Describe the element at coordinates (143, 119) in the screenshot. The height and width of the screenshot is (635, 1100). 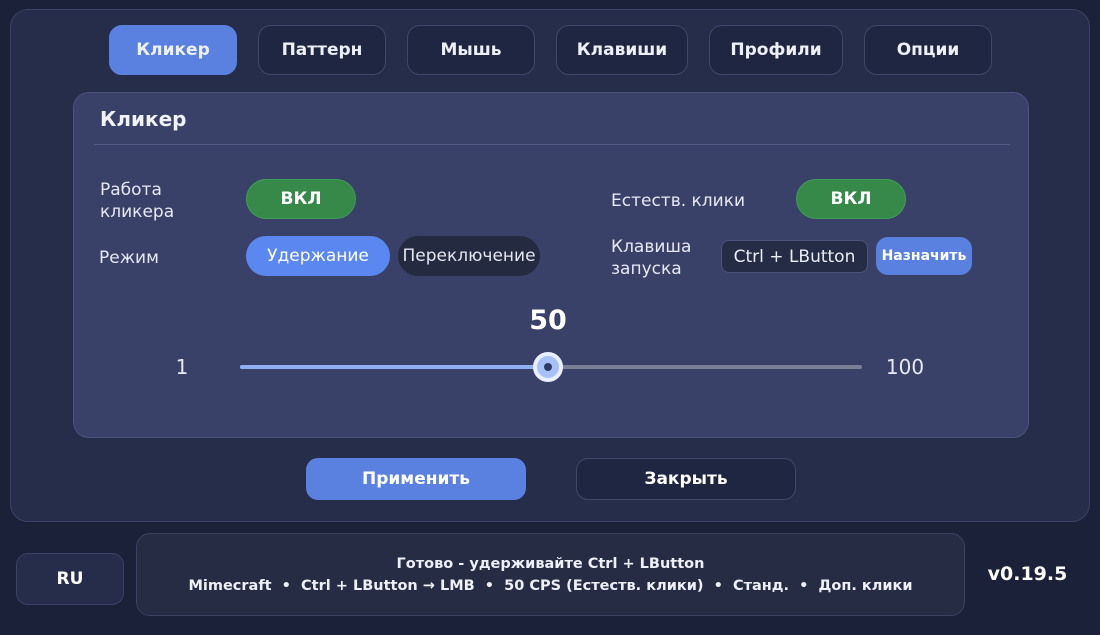
I see `panel-title: Кликер` at that location.